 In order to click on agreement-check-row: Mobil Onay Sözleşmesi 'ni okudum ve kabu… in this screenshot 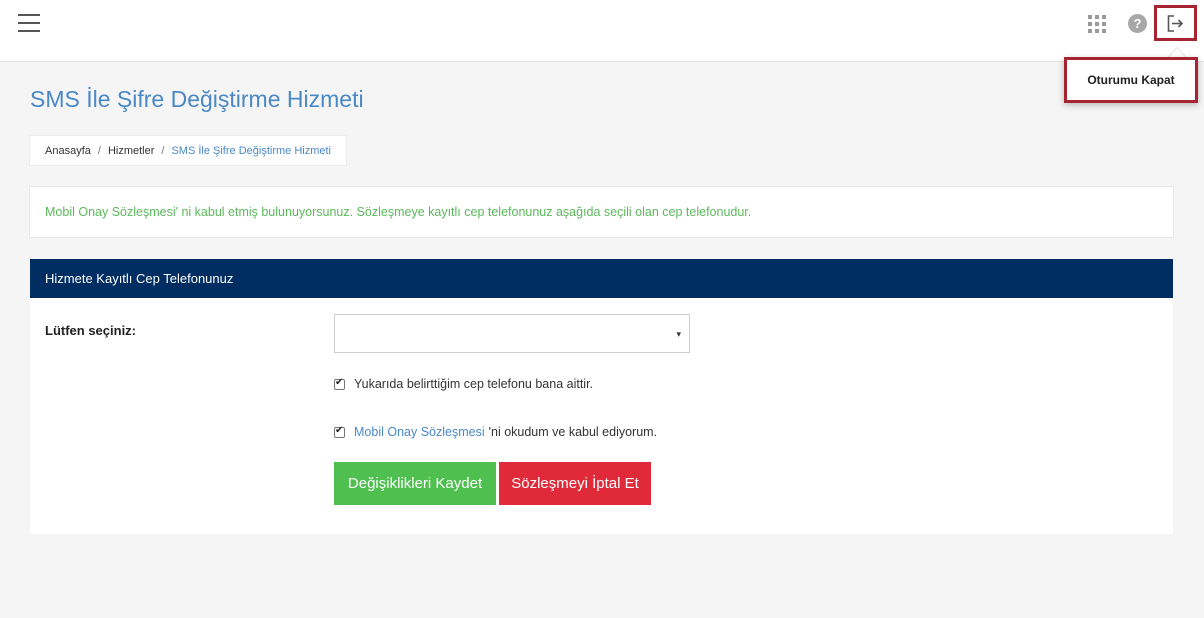, I will do `click(495, 432)`.